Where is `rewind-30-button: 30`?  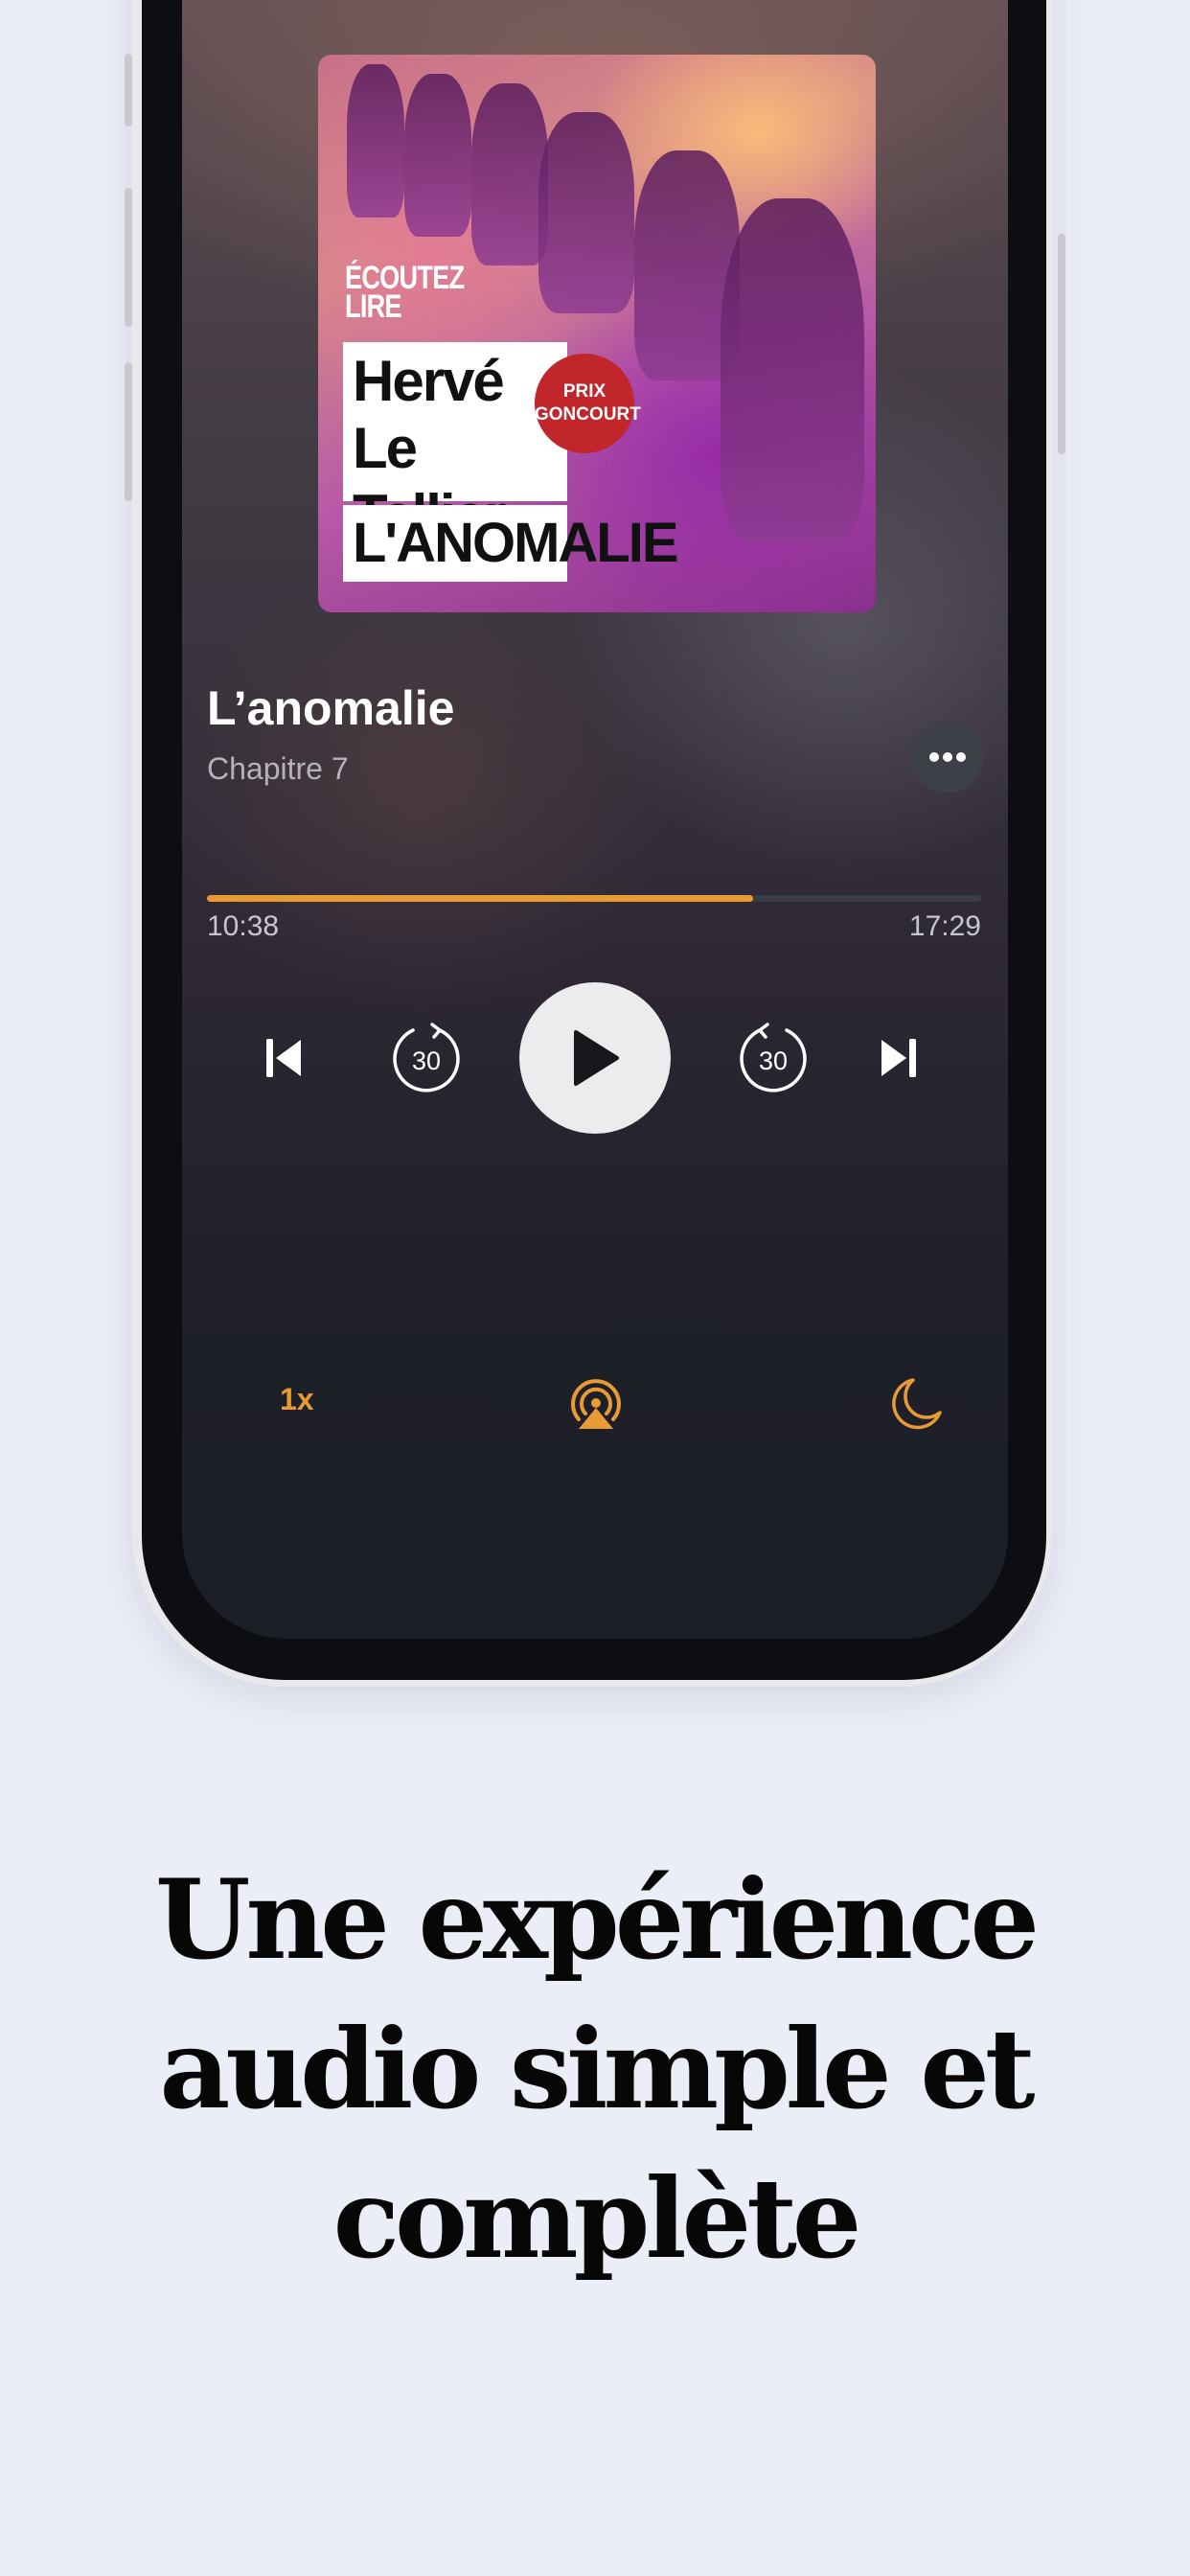 rewind-30-button: 30 is located at coordinates (426, 1059).